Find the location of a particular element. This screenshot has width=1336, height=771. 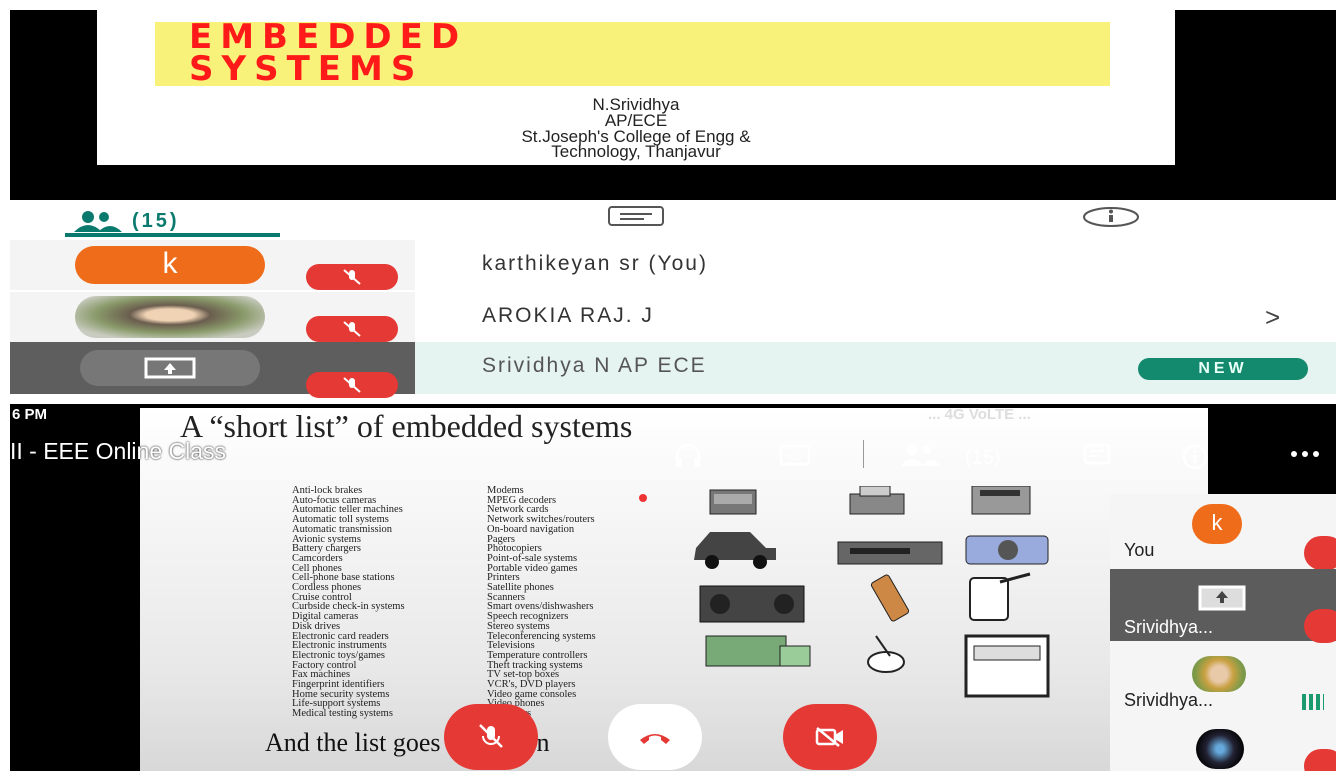

camera-toggle-button is located at coordinates (830, 737).